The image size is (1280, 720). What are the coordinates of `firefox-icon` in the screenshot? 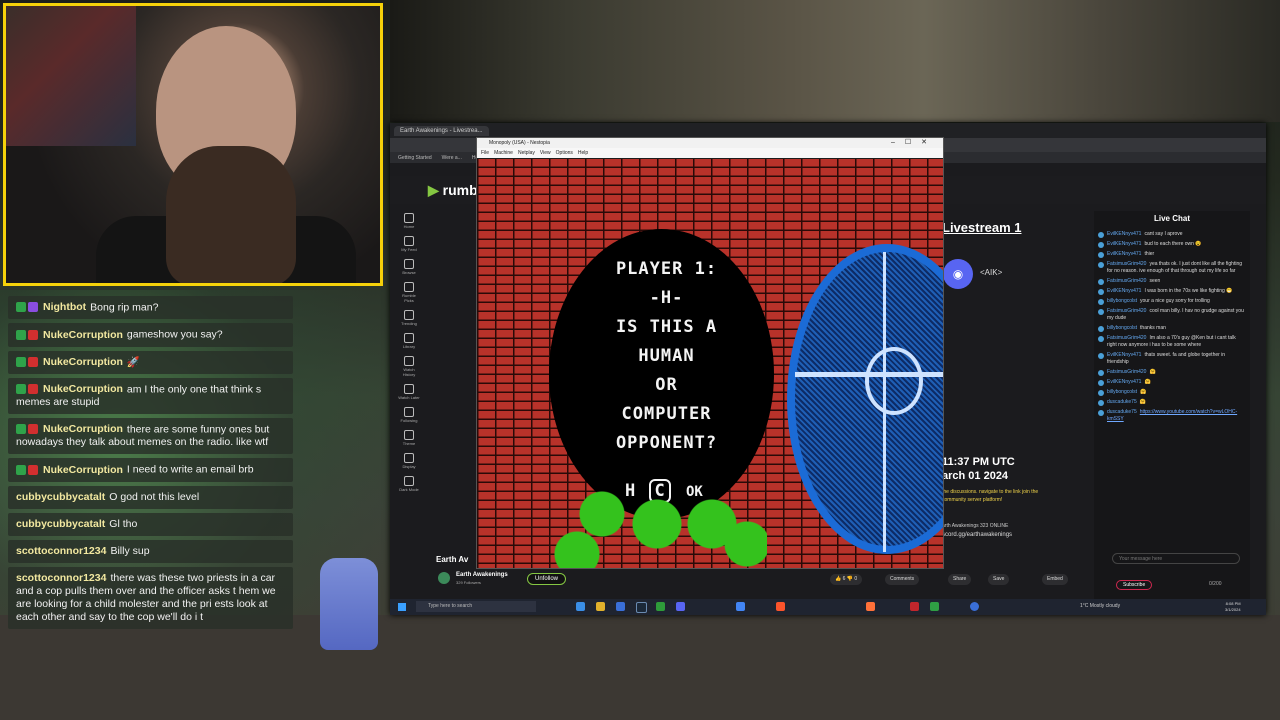 It's located at (870, 606).